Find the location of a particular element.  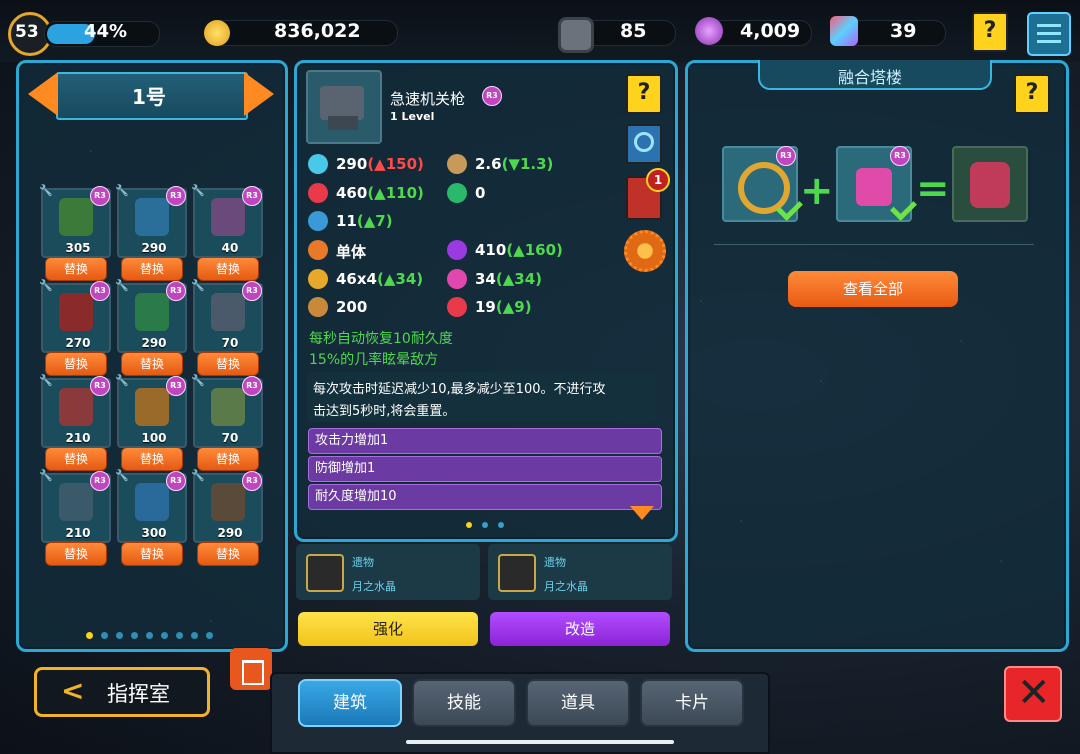

help-book-icon: ? is located at coordinates (990, 32).